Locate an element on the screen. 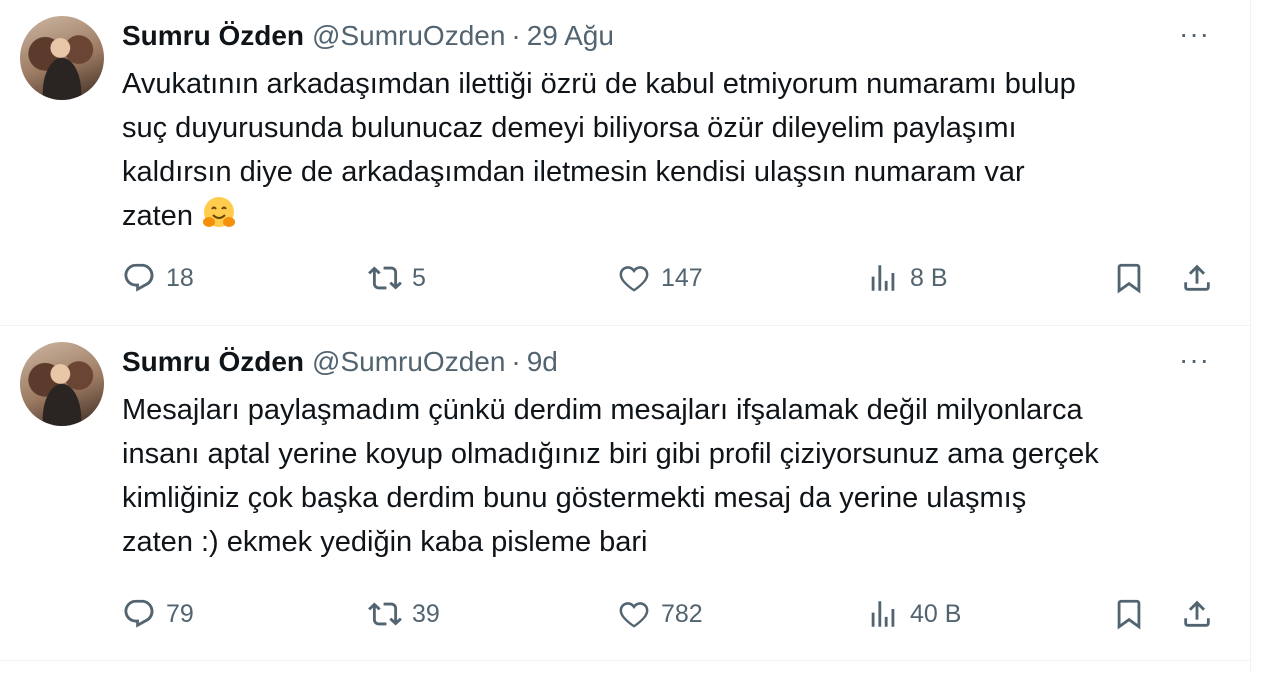 This screenshot has height=673, width=1280. tweet-header: Sumru Özden @SumruOzden · 29 Ağu is located at coordinates (368, 36).